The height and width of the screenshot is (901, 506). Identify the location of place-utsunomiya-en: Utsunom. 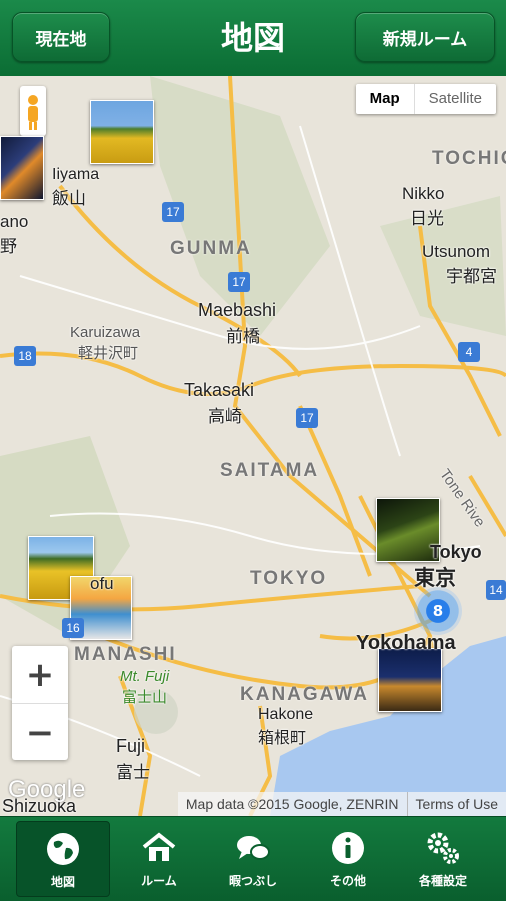
(456, 251).